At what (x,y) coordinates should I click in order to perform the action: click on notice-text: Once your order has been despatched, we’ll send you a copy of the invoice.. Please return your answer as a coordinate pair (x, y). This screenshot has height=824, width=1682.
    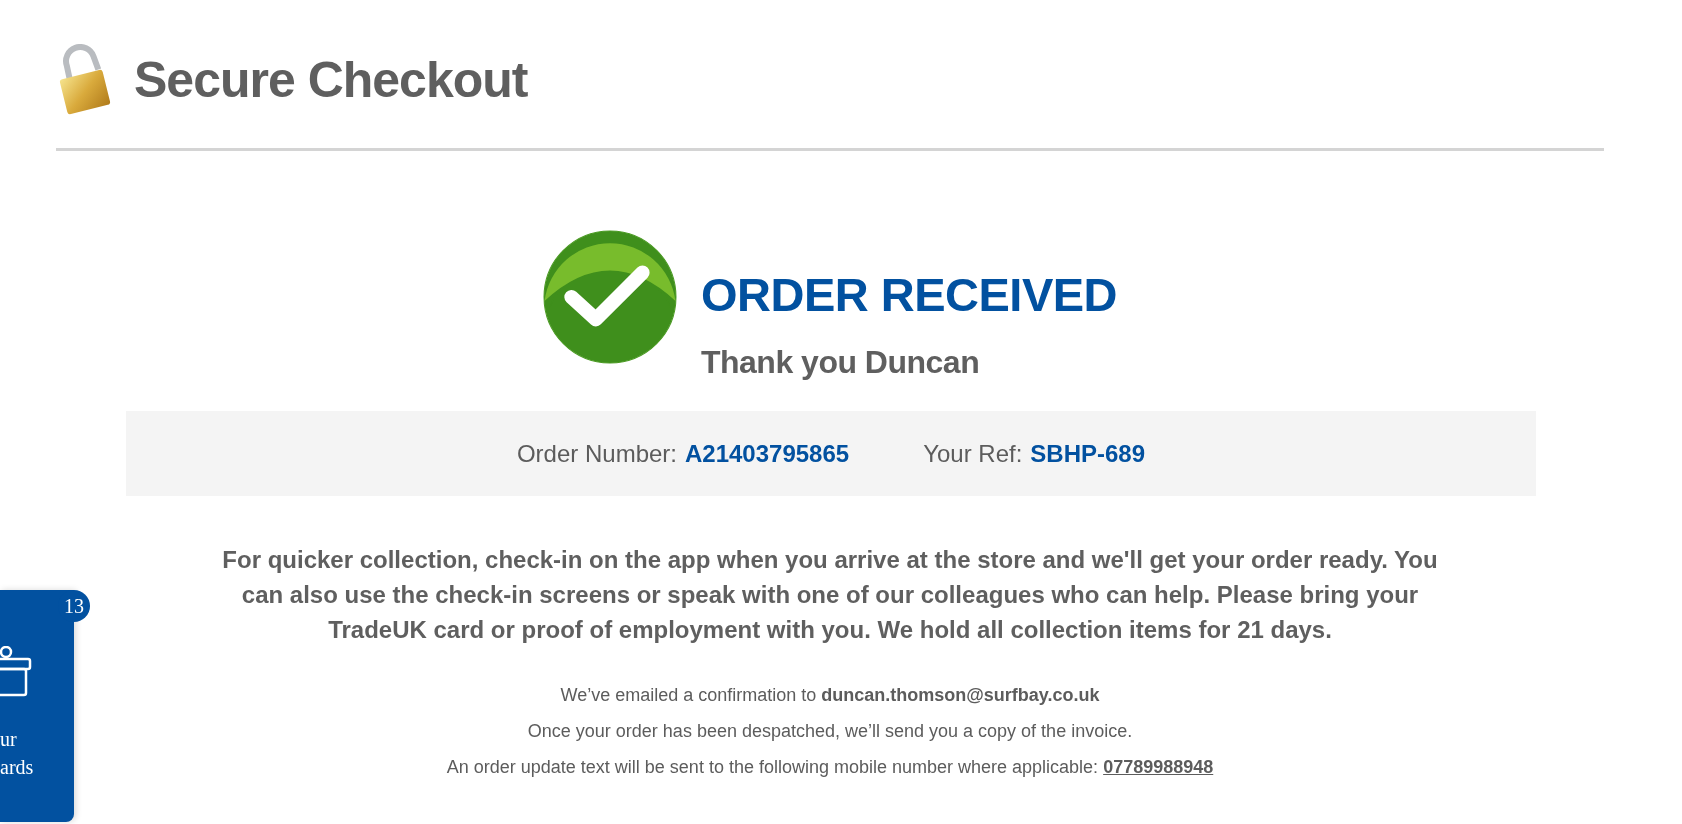
    Looking at the image, I should click on (830, 731).